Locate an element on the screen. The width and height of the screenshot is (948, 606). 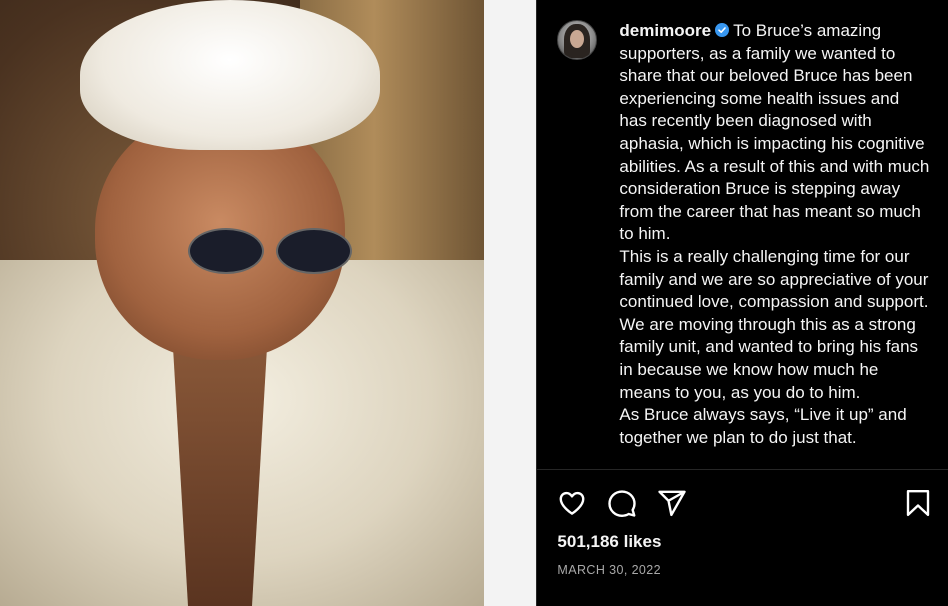
heart-icon is located at coordinates (573, 504).